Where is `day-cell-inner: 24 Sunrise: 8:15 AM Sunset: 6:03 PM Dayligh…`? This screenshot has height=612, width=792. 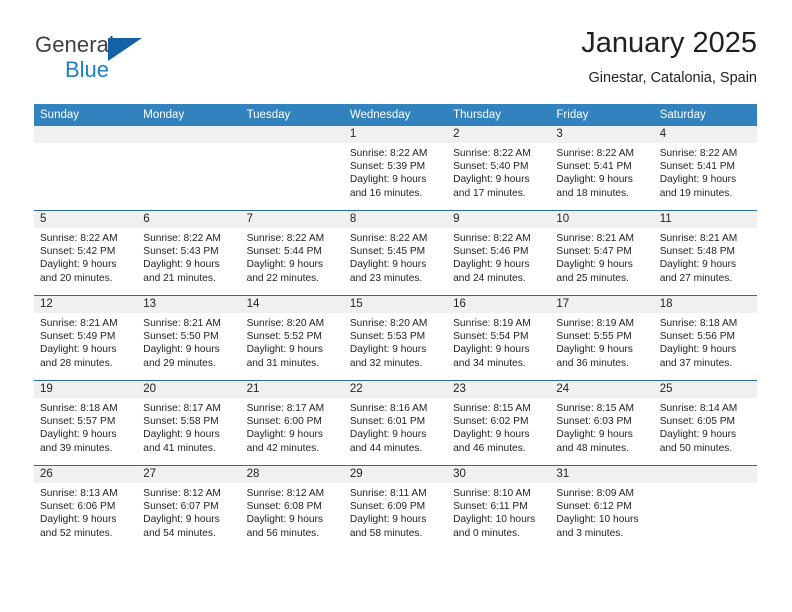 day-cell-inner: 24 Sunrise: 8:15 AM Sunset: 6:03 PM Dayligh… is located at coordinates (602, 423).